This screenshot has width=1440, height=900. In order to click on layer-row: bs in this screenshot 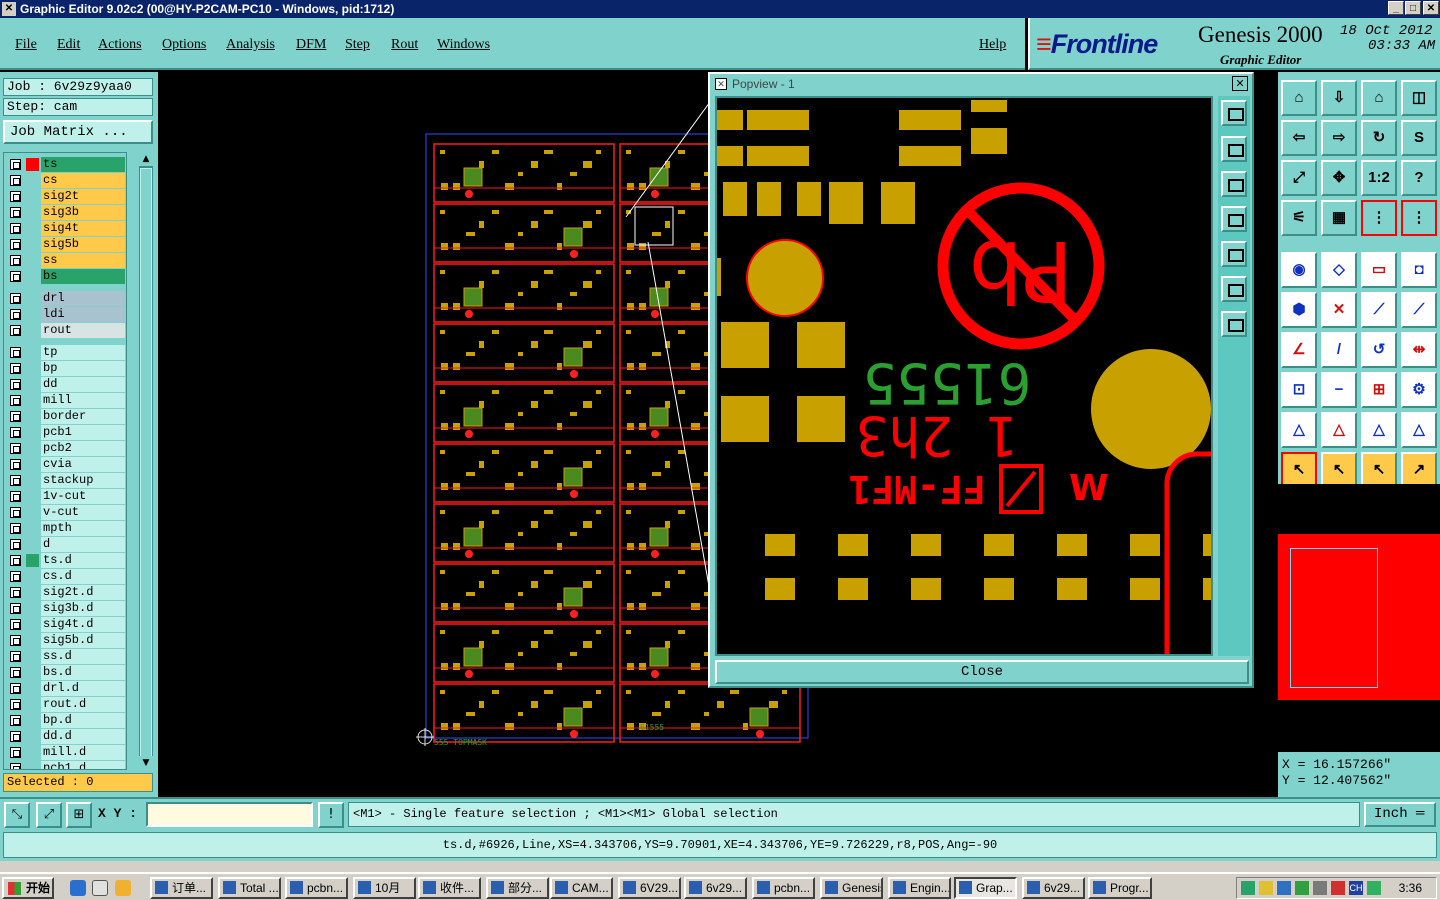, I will do `click(65, 276)`.